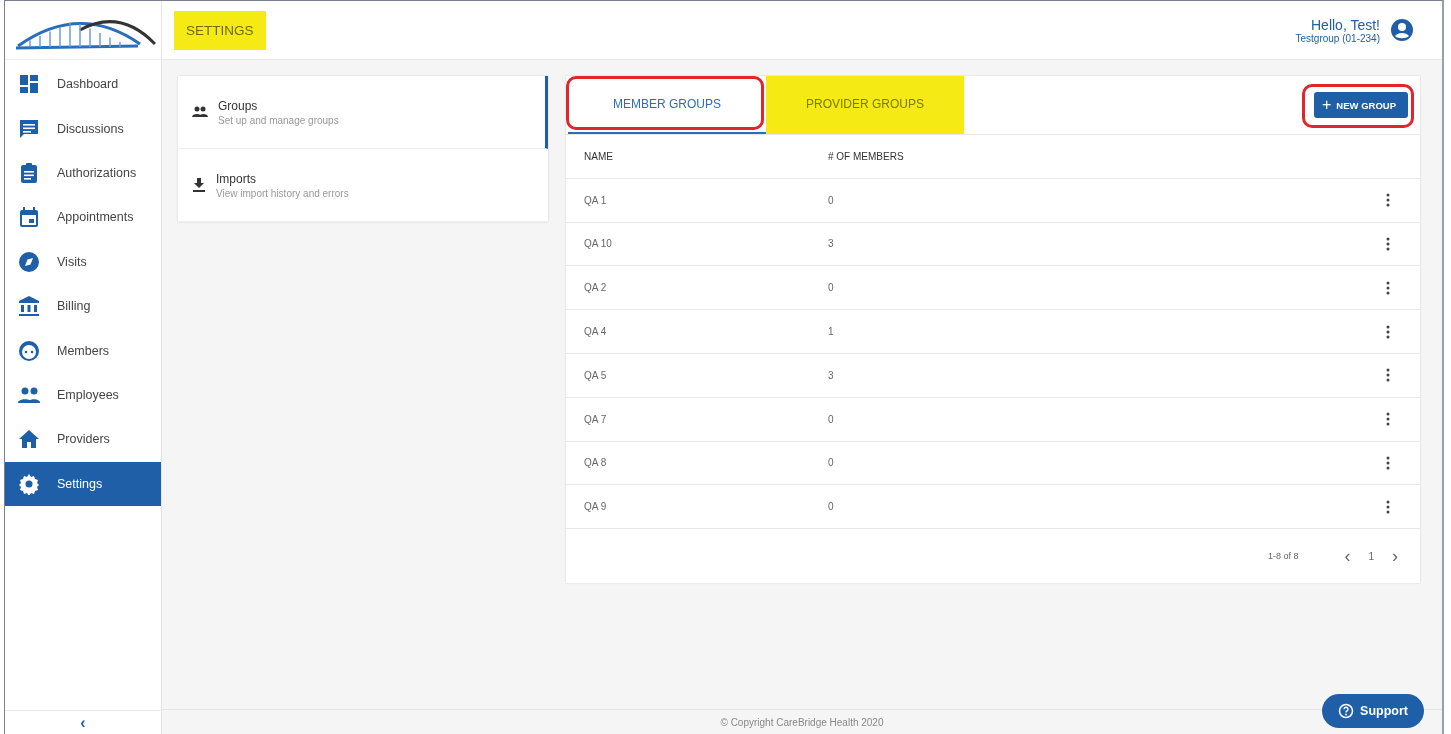 Image resolution: width=1451 pixels, height=734 pixels. Describe the element at coordinates (83, 306) in the screenshot. I see `nav-item: Billing` at that location.